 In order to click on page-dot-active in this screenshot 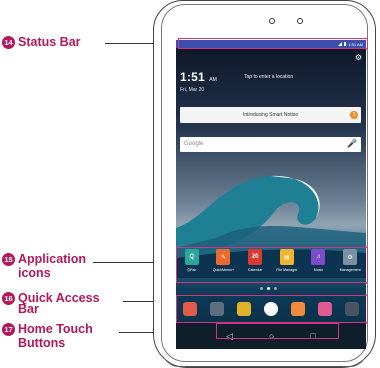, I will do `click(268, 288)`.